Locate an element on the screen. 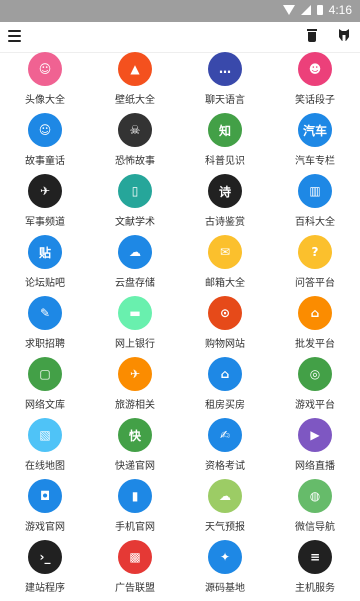 The image size is (360, 601). app-bar is located at coordinates (180, 37).